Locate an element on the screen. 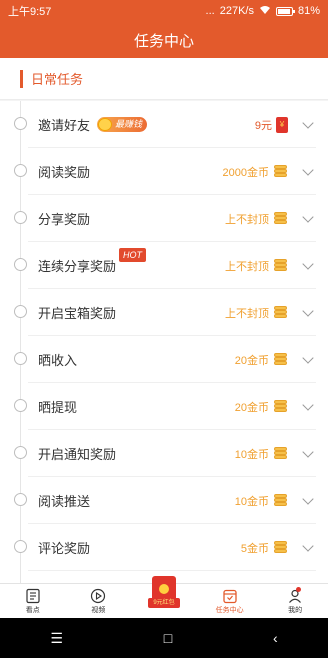  play-icon is located at coordinates (98, 595).